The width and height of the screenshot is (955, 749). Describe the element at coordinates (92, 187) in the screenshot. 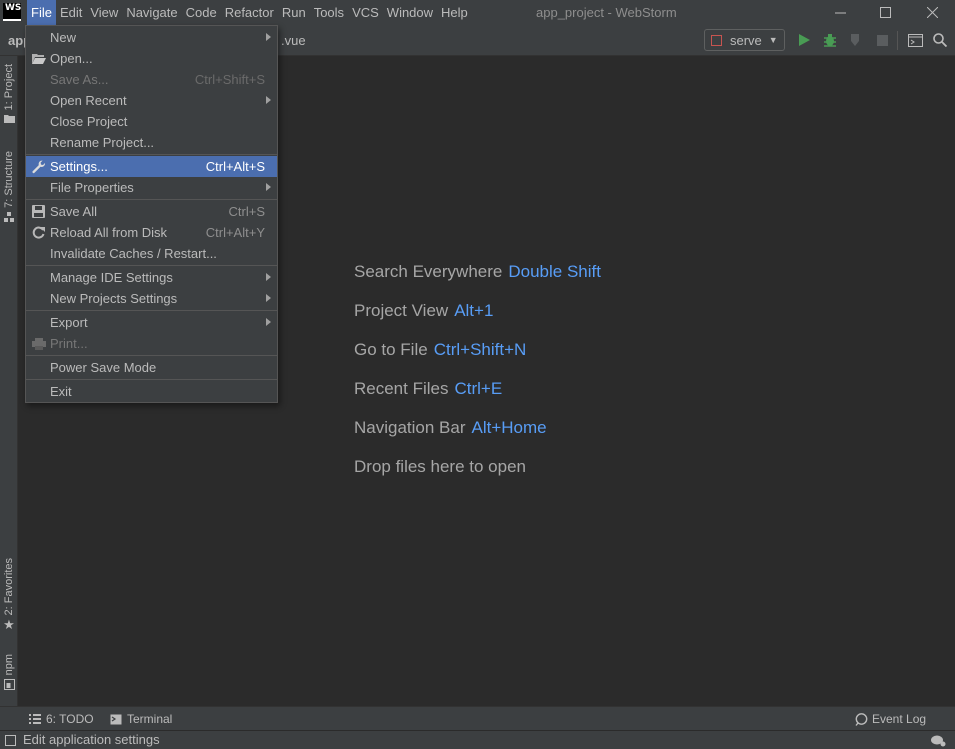

I see `menu-item-label: File Properties` at that location.